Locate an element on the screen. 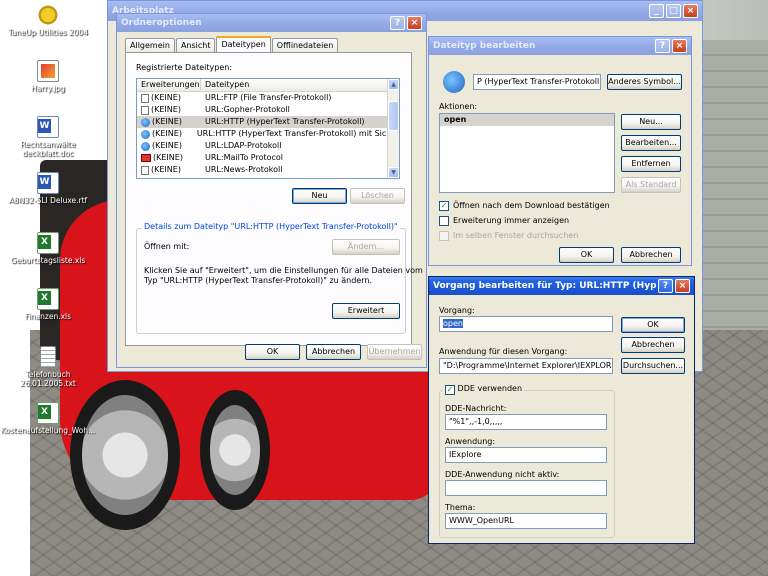 This screenshot has width=768, height=576. scroll-thumb is located at coordinates (393, 116).